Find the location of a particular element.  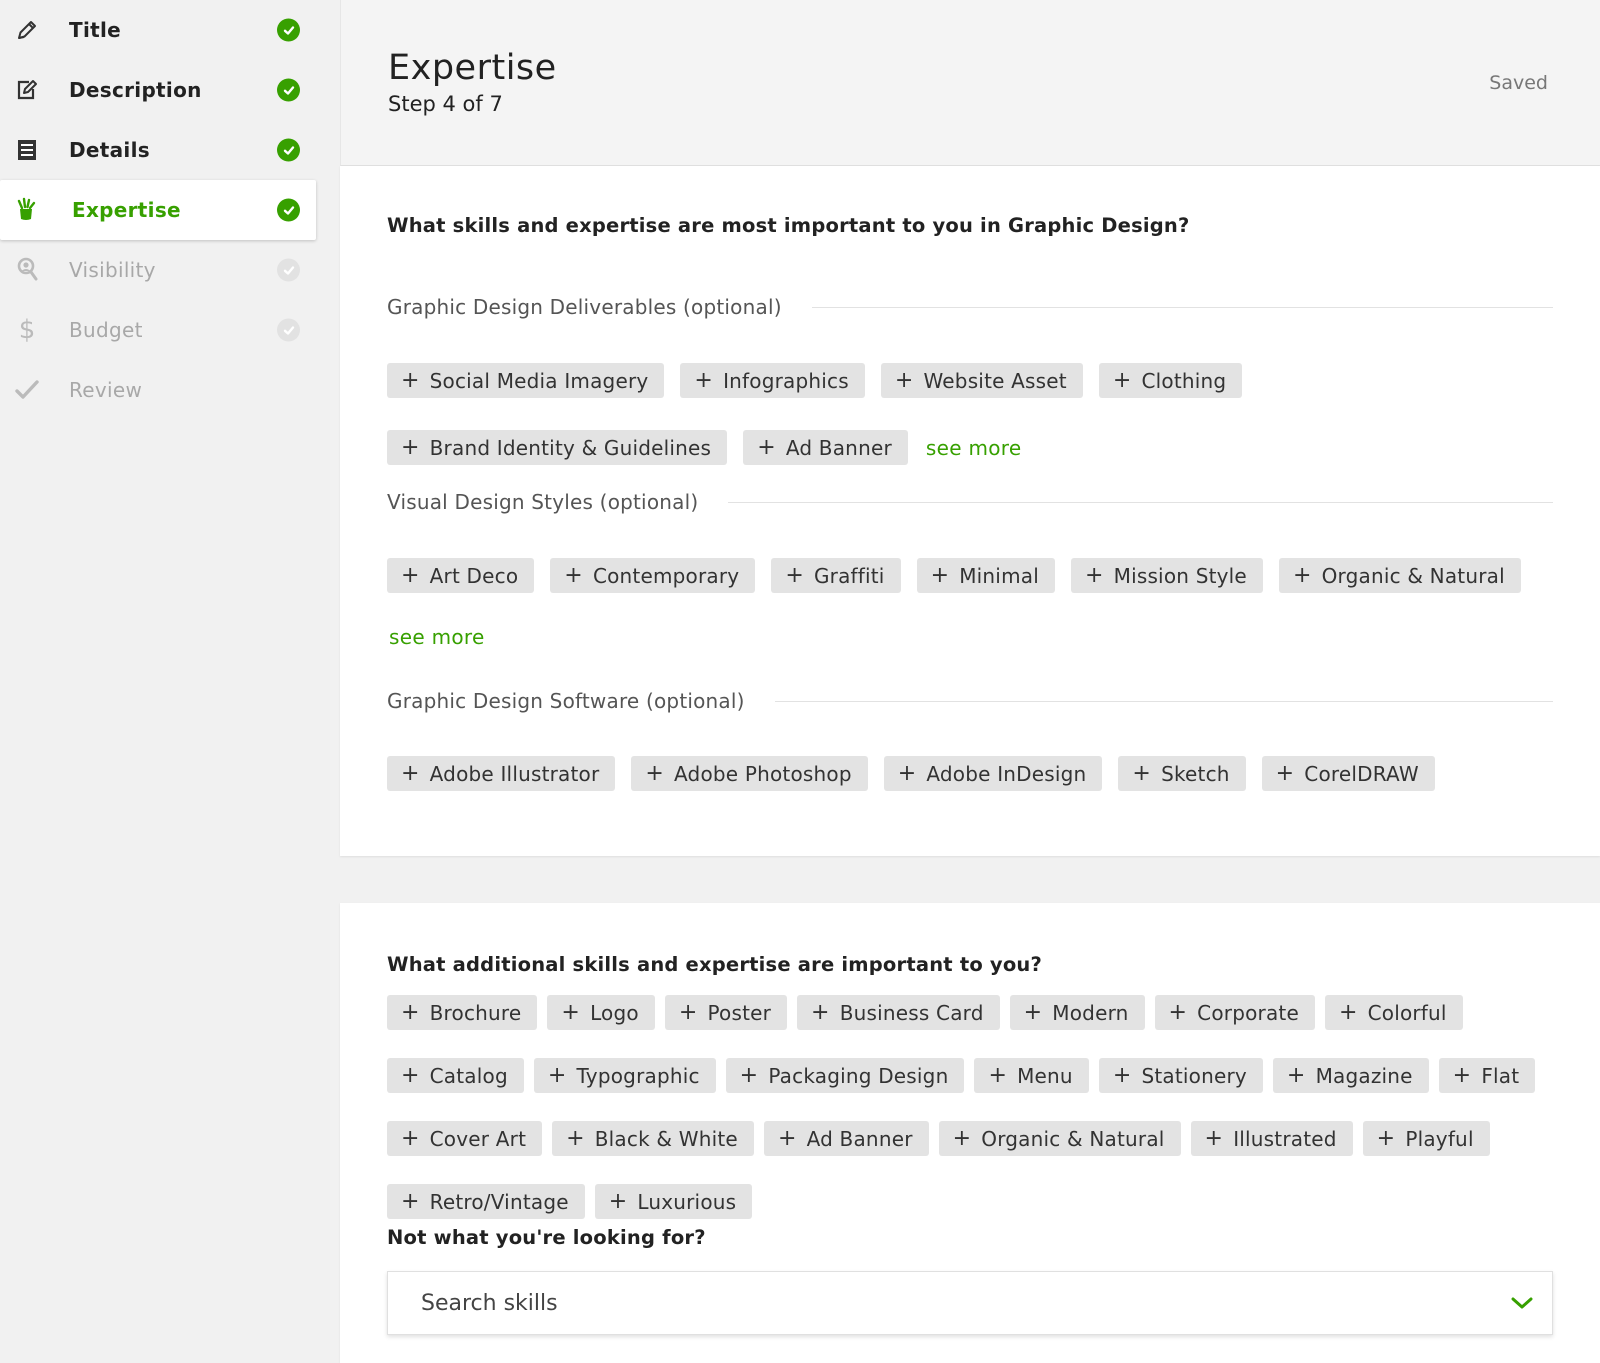

sidebar-item-review: Review is located at coordinates (159, 390).